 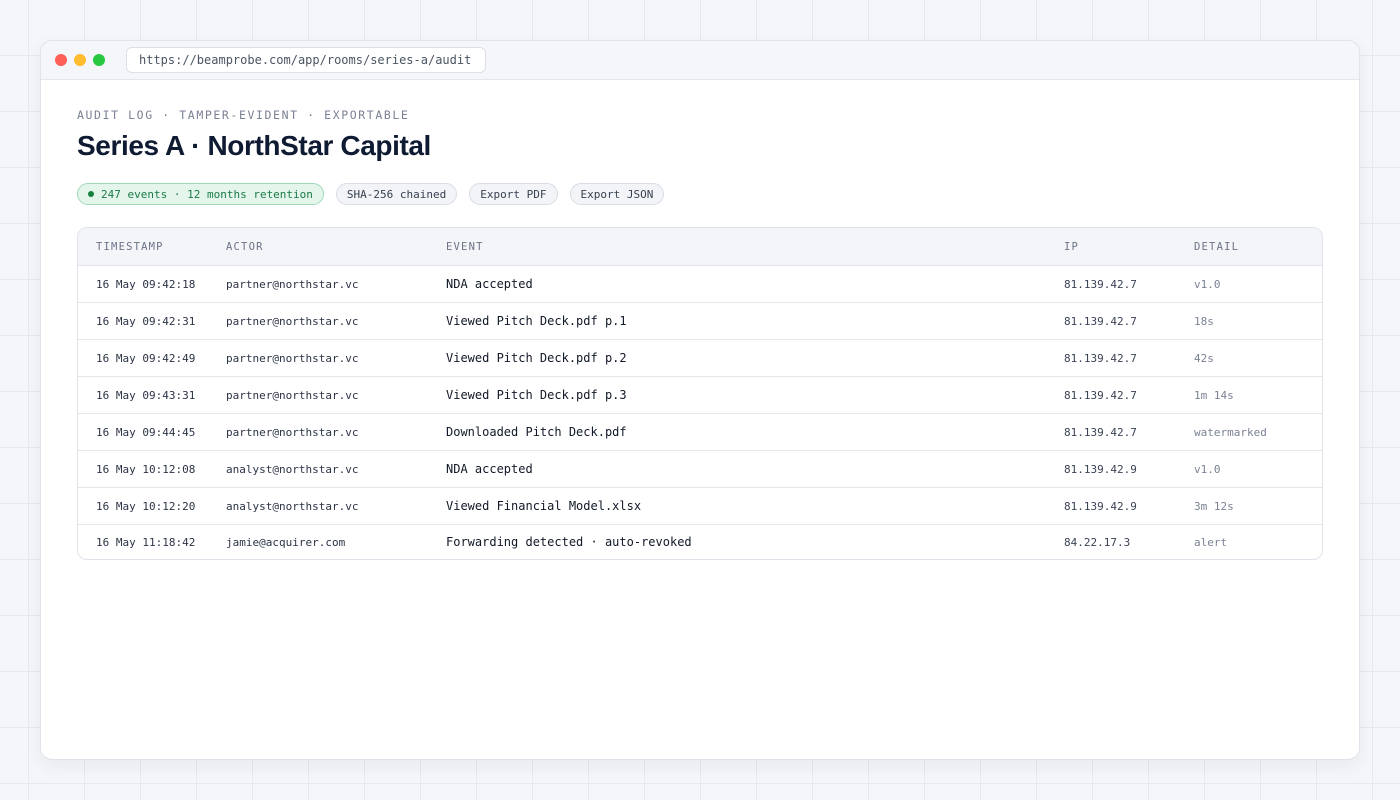 I want to click on event-count-label: 247 events · 12 months retention, so click(x=207, y=194).